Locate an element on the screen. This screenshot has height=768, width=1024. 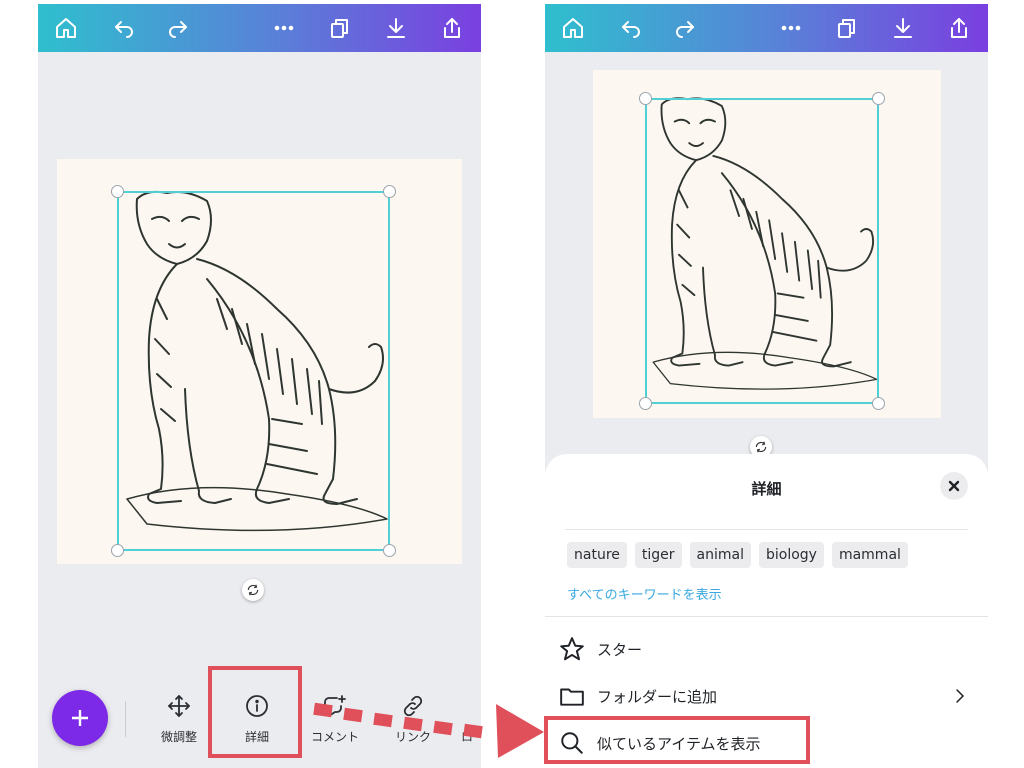
close-icon is located at coordinates (954, 486).